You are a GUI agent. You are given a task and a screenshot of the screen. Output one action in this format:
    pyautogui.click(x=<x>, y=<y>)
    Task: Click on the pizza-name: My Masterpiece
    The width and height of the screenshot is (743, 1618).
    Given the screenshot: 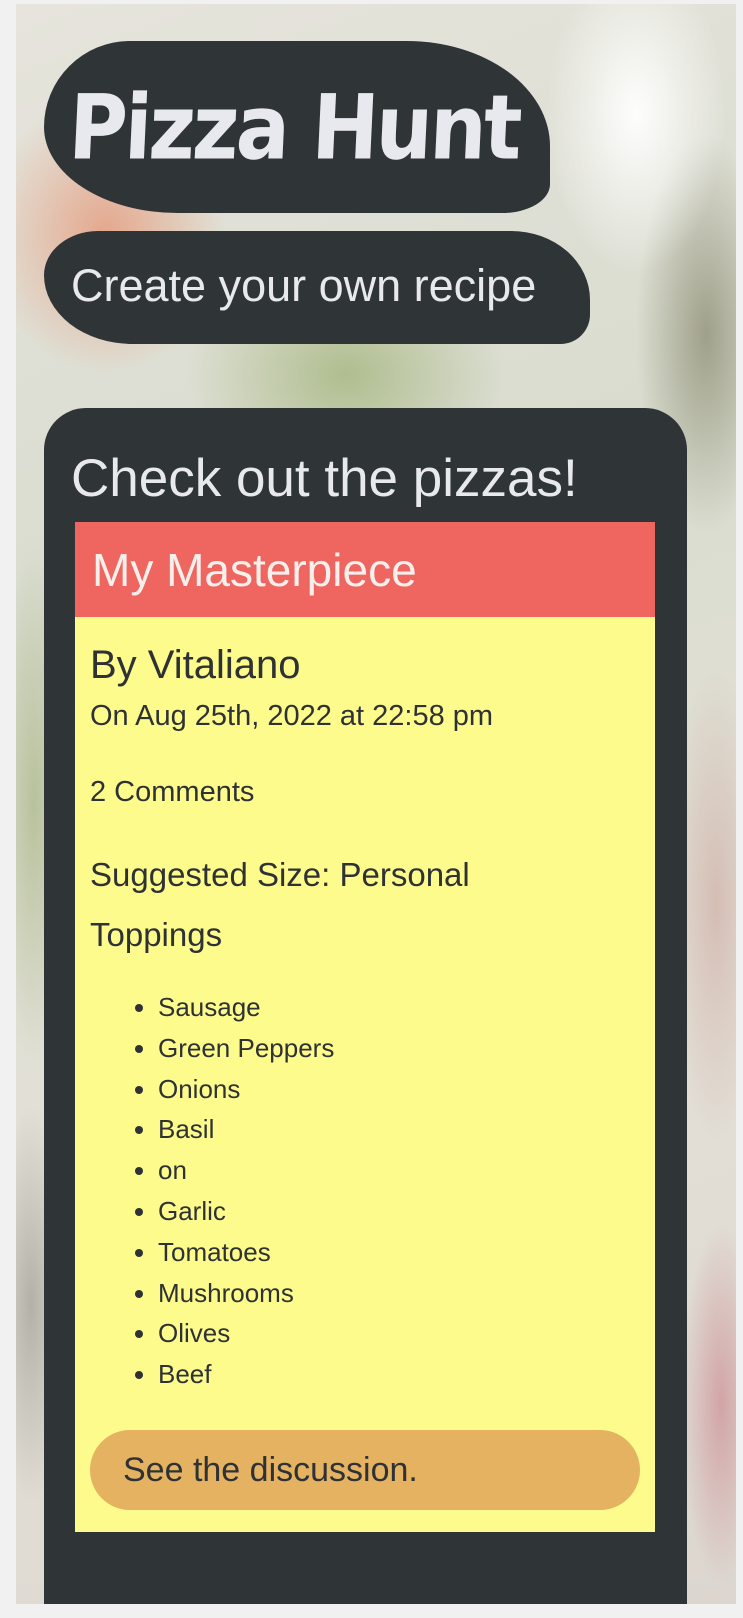 What is the action you would take?
    pyautogui.click(x=254, y=569)
    